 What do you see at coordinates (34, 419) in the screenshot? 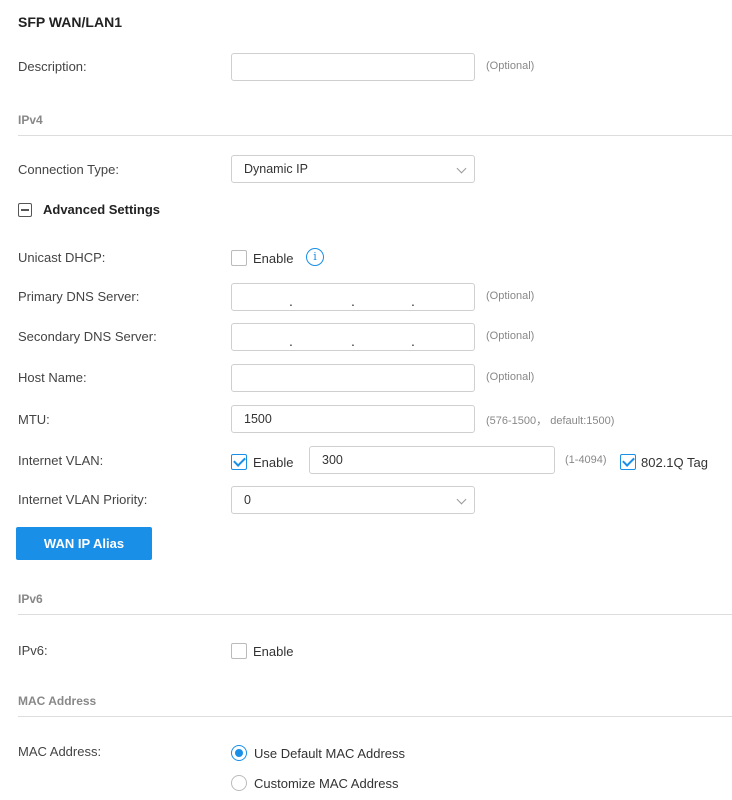
I see `mtu-label: MTU:` at bounding box center [34, 419].